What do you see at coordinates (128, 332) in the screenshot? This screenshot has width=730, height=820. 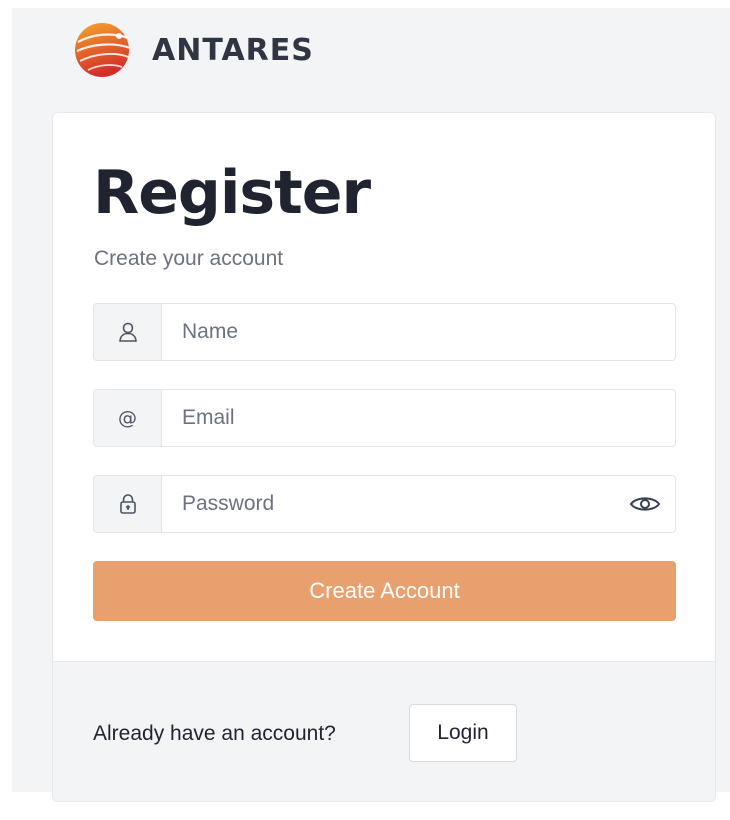 I see `user-icon` at bounding box center [128, 332].